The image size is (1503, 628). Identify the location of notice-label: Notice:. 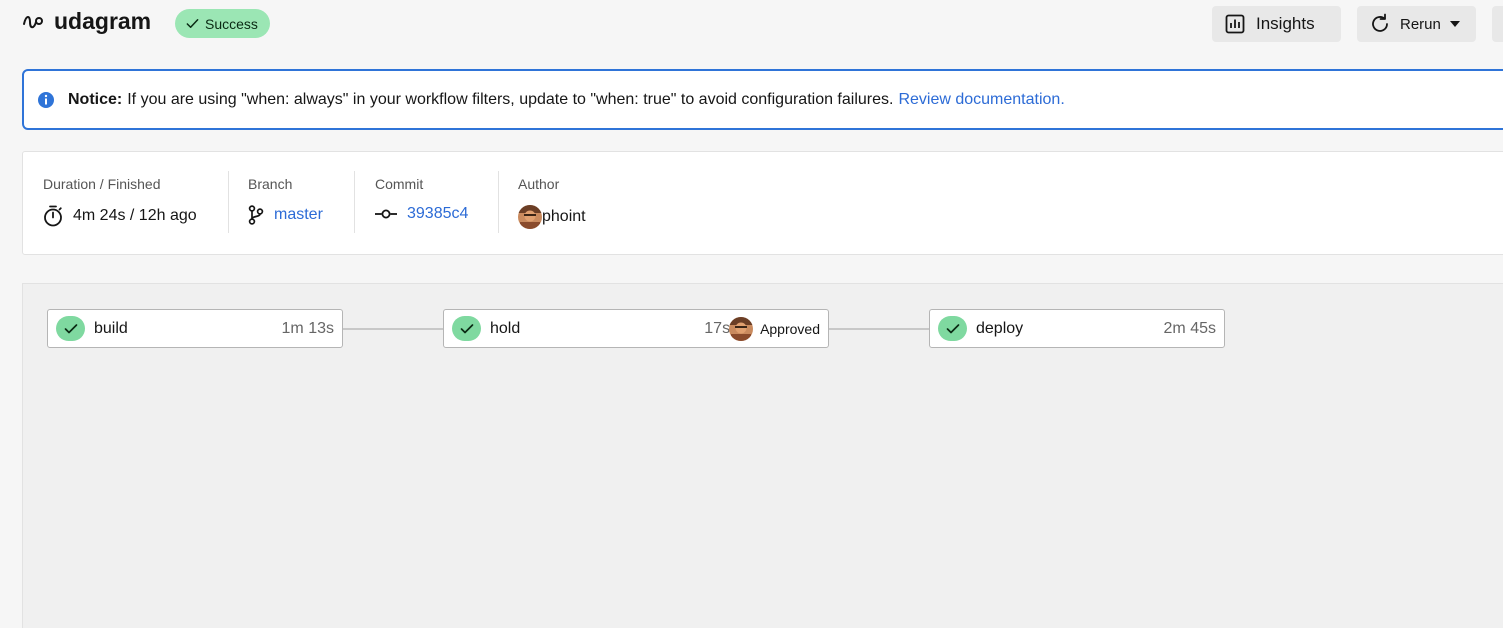
(95, 99).